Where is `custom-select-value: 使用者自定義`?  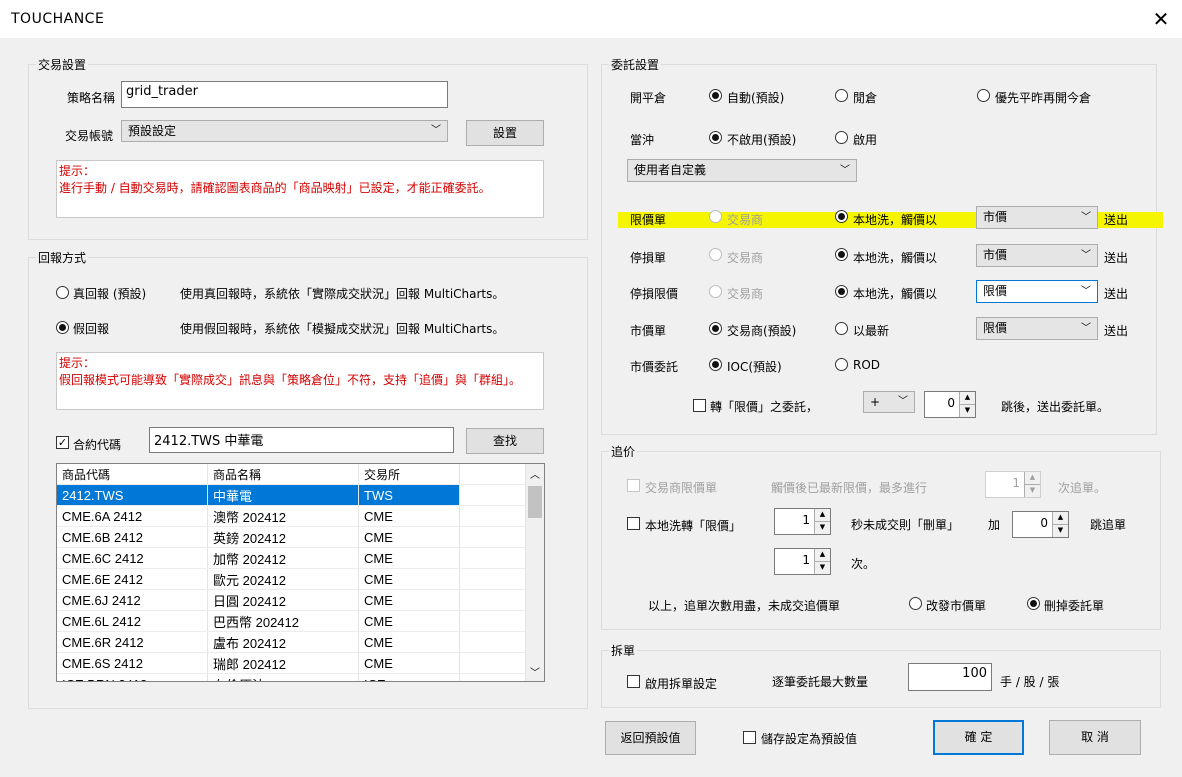 custom-select-value: 使用者自定義 is located at coordinates (670, 170).